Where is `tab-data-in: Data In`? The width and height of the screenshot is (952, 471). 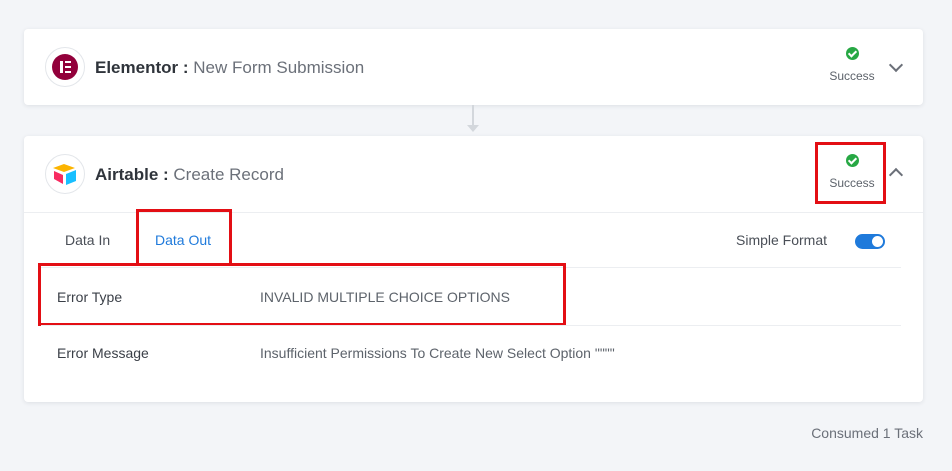
tab-data-in: Data In is located at coordinates (87, 240).